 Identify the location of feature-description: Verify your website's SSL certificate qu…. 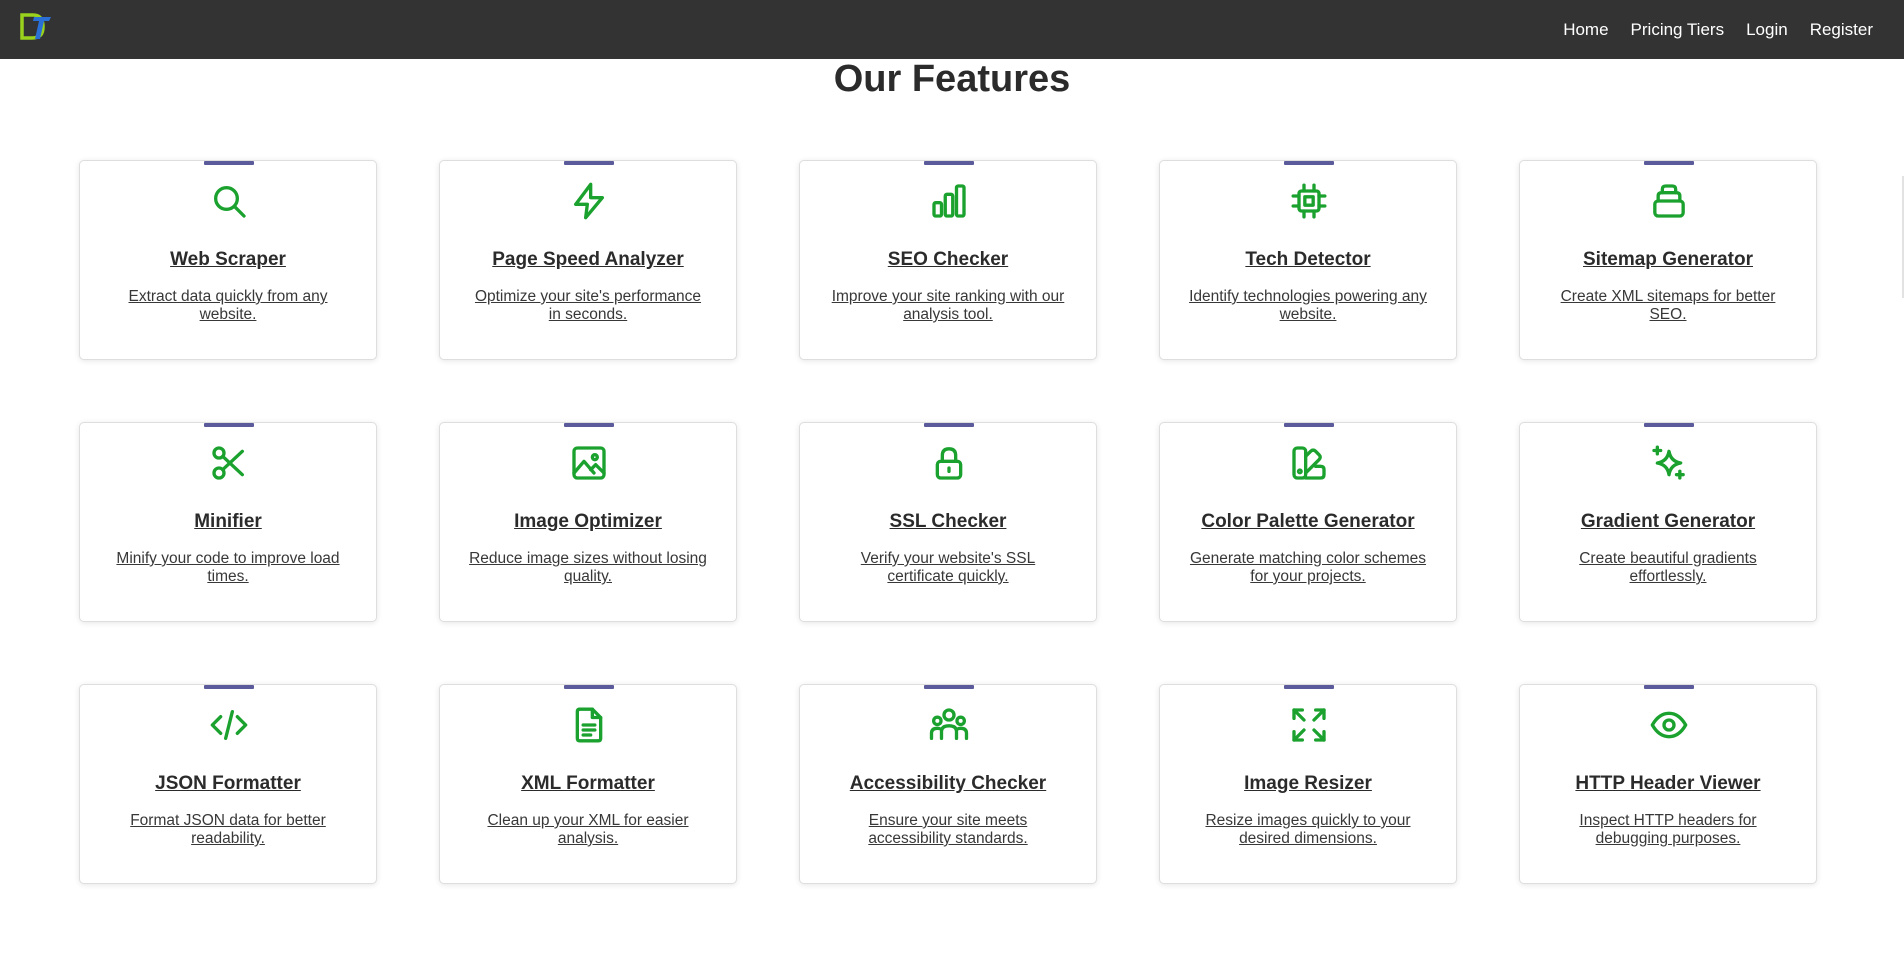
(948, 567).